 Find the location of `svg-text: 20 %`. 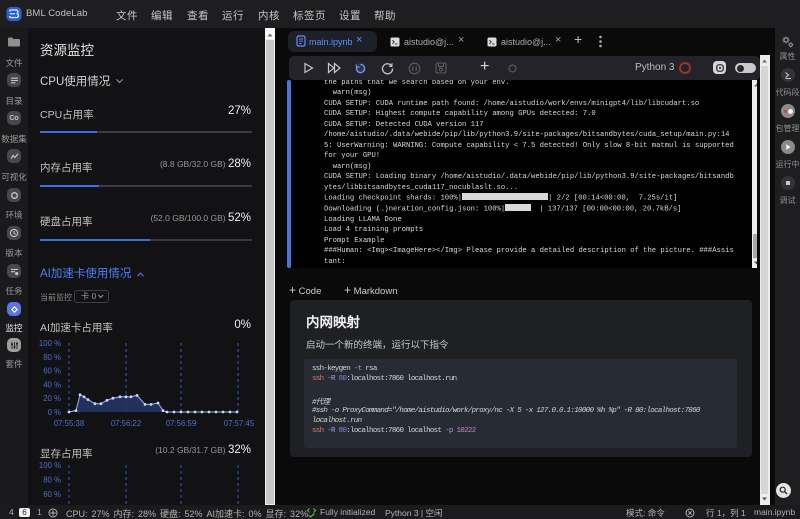

svg-text: 20 % is located at coordinates (52, 398).